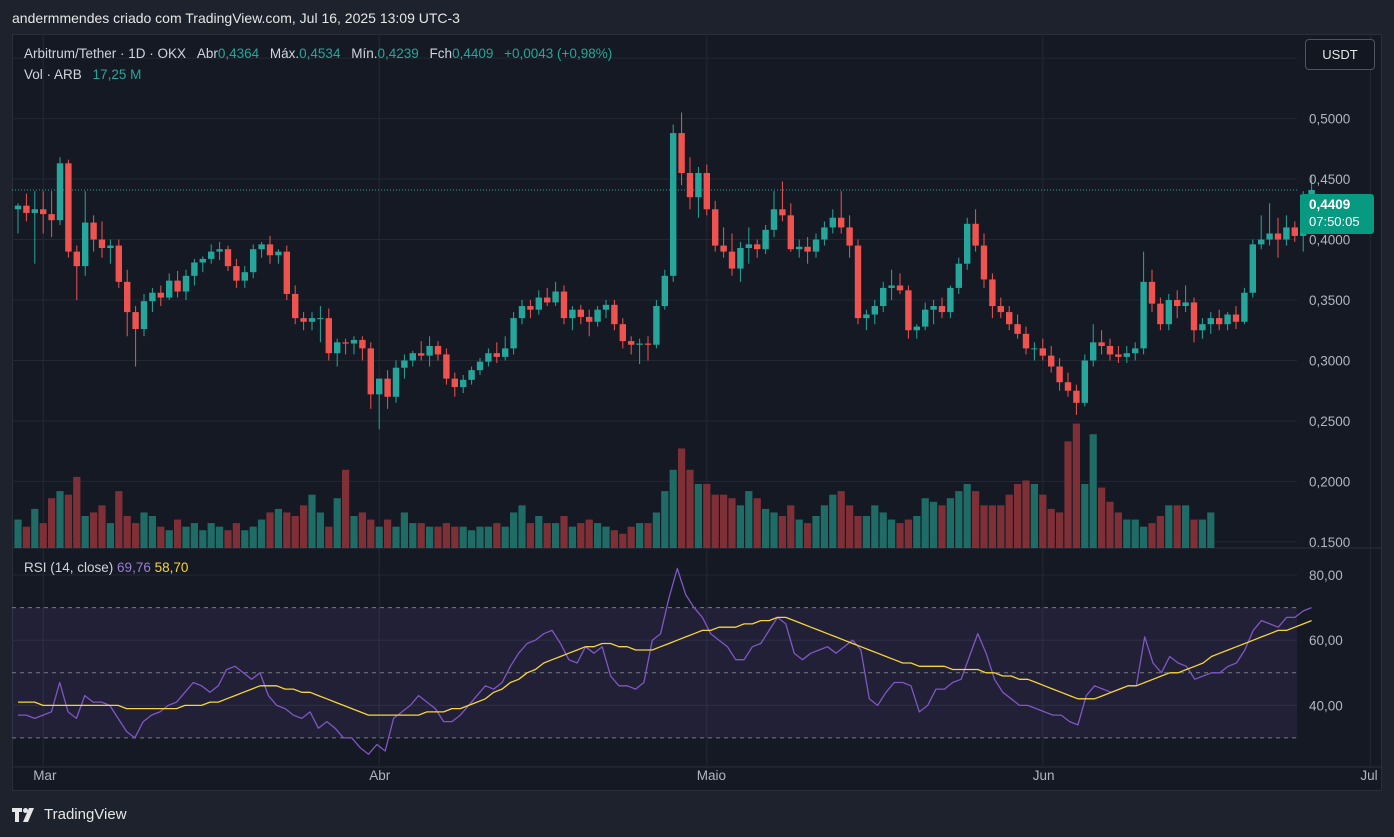 Image resolution: width=1394 pixels, height=837 pixels. What do you see at coordinates (105, 53) in the screenshot?
I see `symbol-label: Arbitrum/Tether · 1D · OKX` at bounding box center [105, 53].